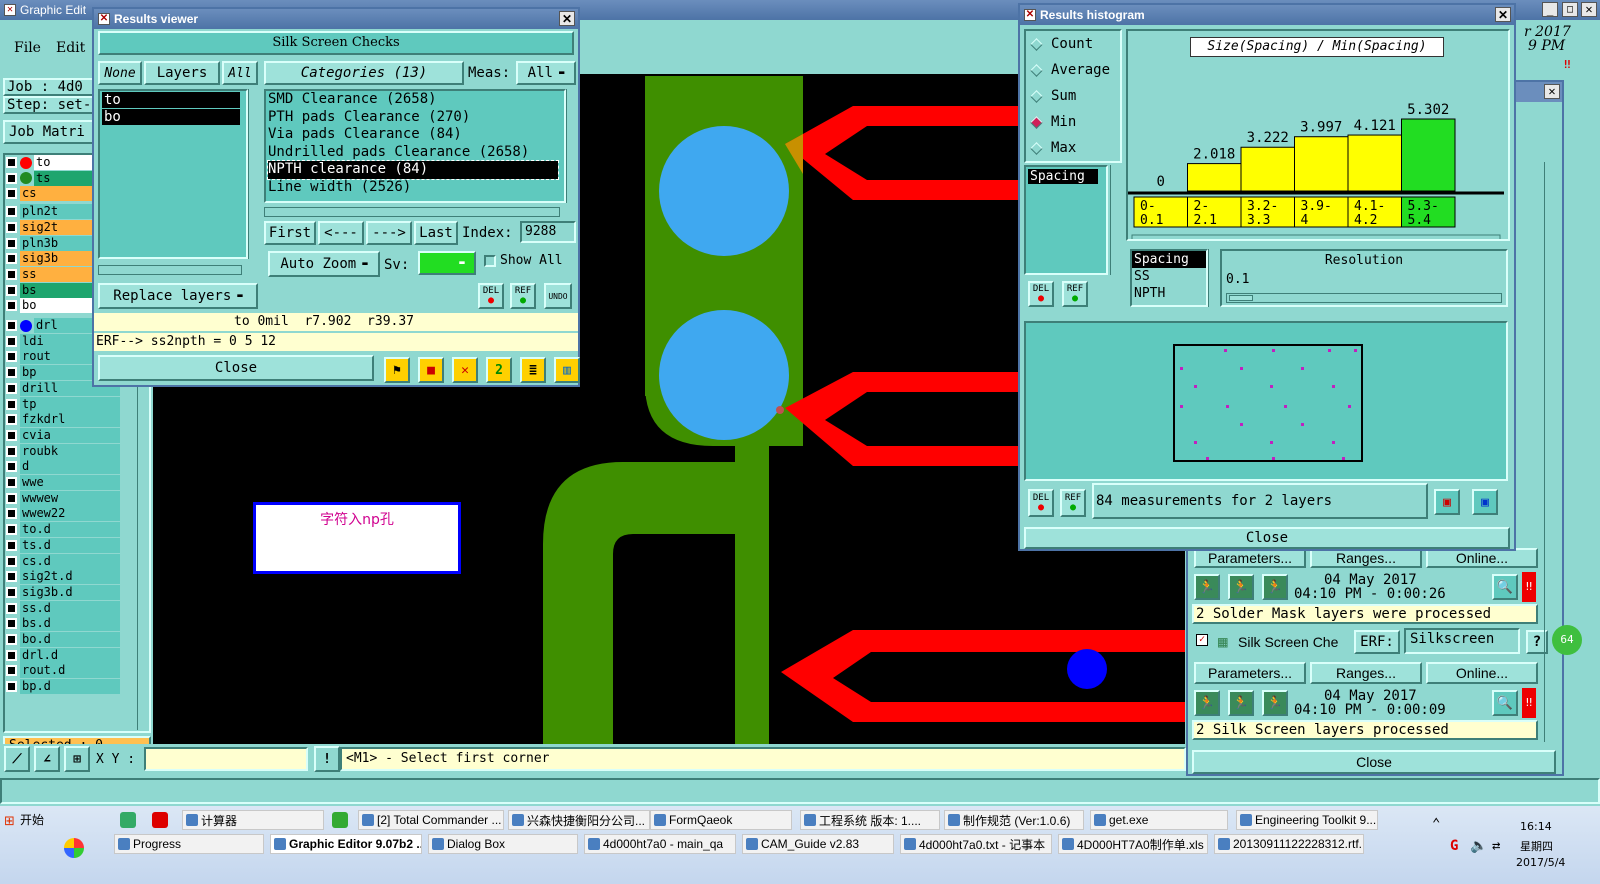  What do you see at coordinates (52, 820) in the screenshot?
I see `start-button: ⊞ 开始` at bounding box center [52, 820].